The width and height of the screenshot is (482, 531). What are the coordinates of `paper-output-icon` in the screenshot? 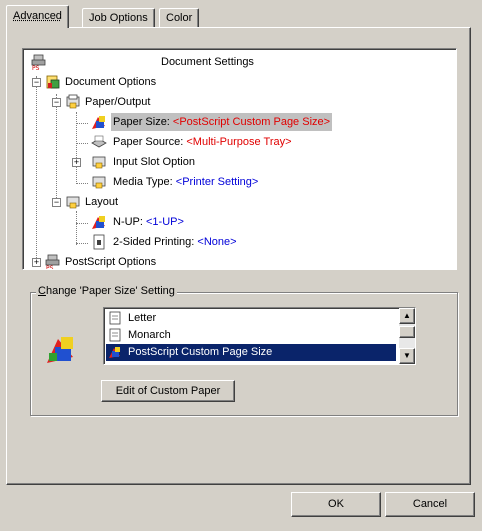 It's located at (73, 101).